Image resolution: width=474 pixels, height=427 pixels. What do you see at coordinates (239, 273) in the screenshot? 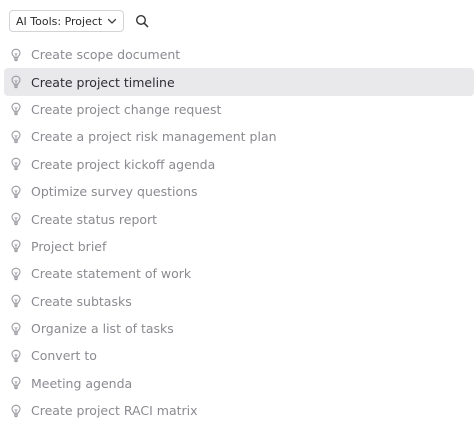
I see `list-item: Create statement of work` at bounding box center [239, 273].